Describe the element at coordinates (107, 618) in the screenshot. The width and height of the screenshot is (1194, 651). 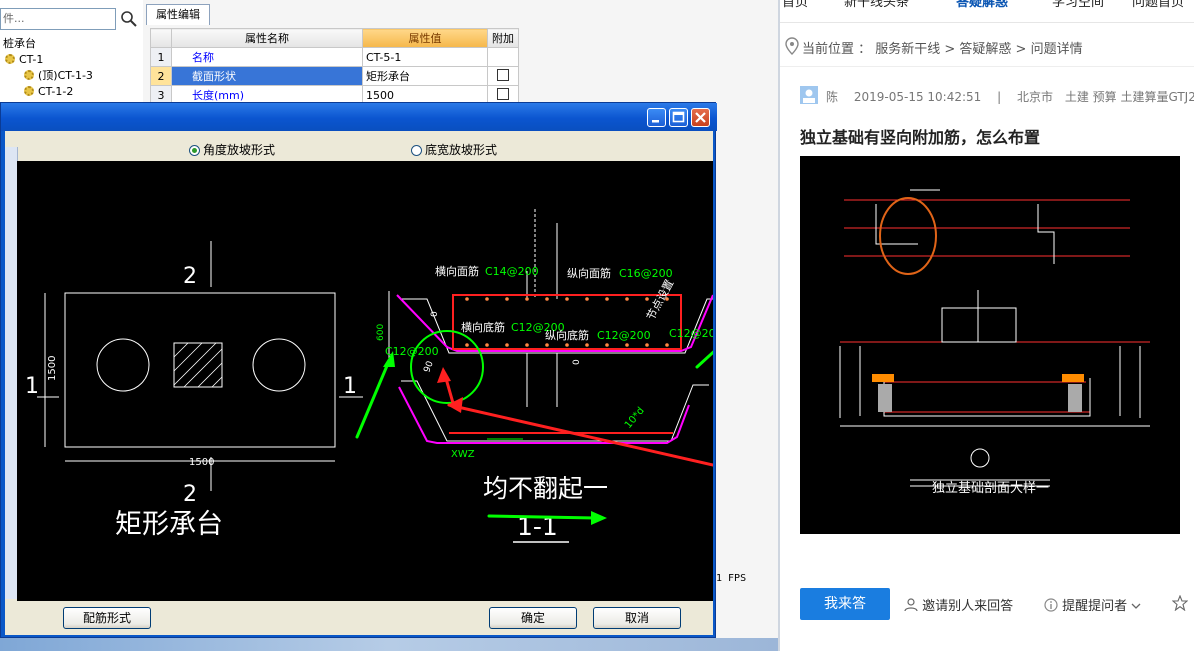
I see `rebar-form-button: 配筋形式` at that location.